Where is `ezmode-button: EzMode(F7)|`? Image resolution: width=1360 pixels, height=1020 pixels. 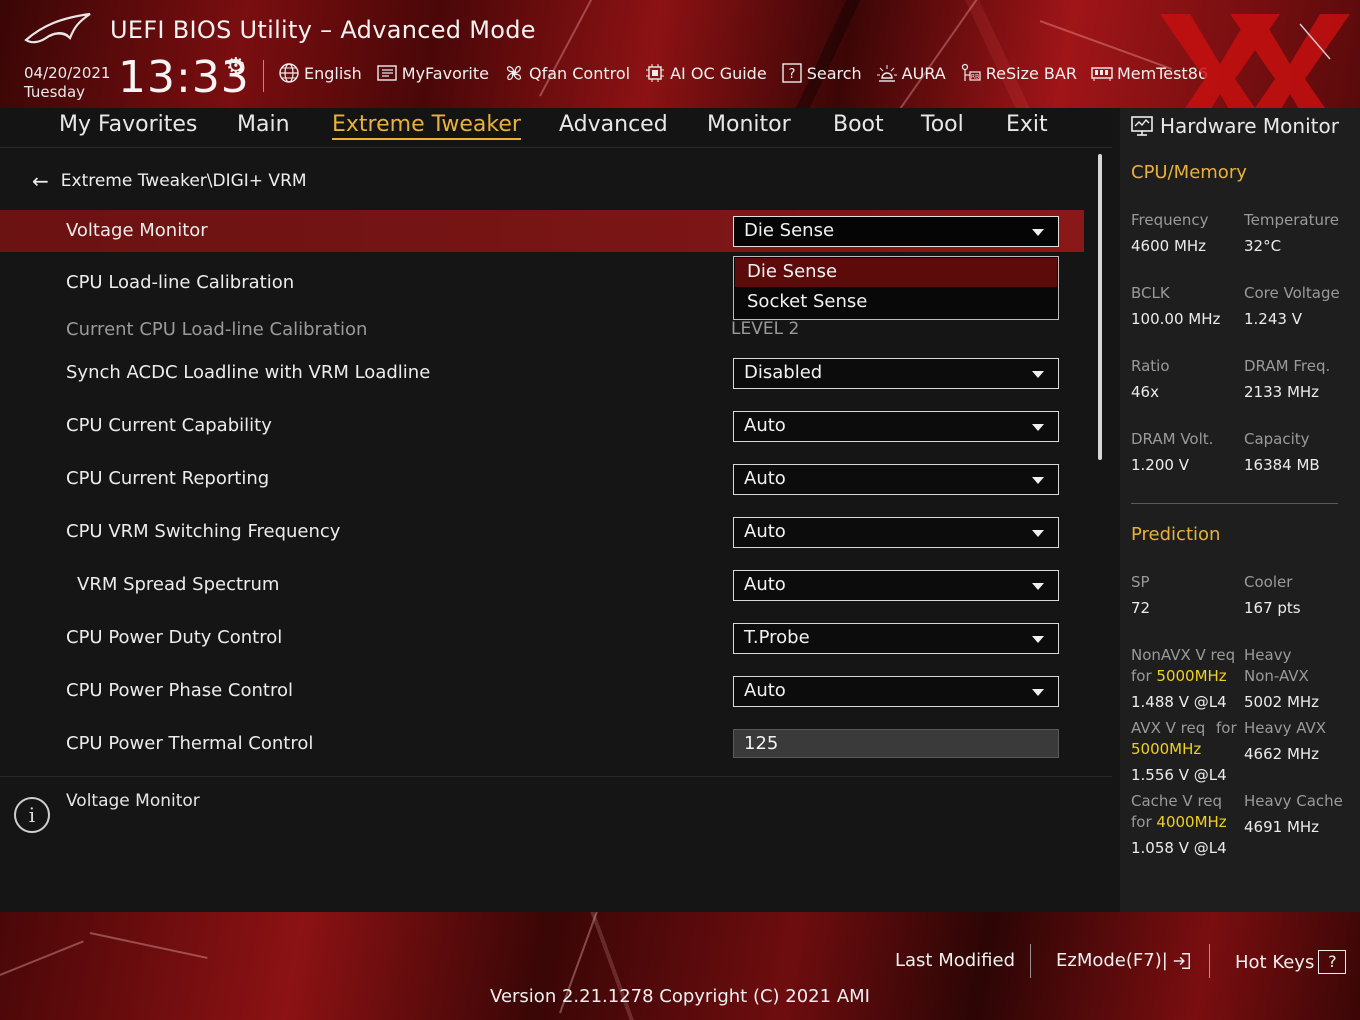 ezmode-button: EzMode(F7)| is located at coordinates (1124, 960).